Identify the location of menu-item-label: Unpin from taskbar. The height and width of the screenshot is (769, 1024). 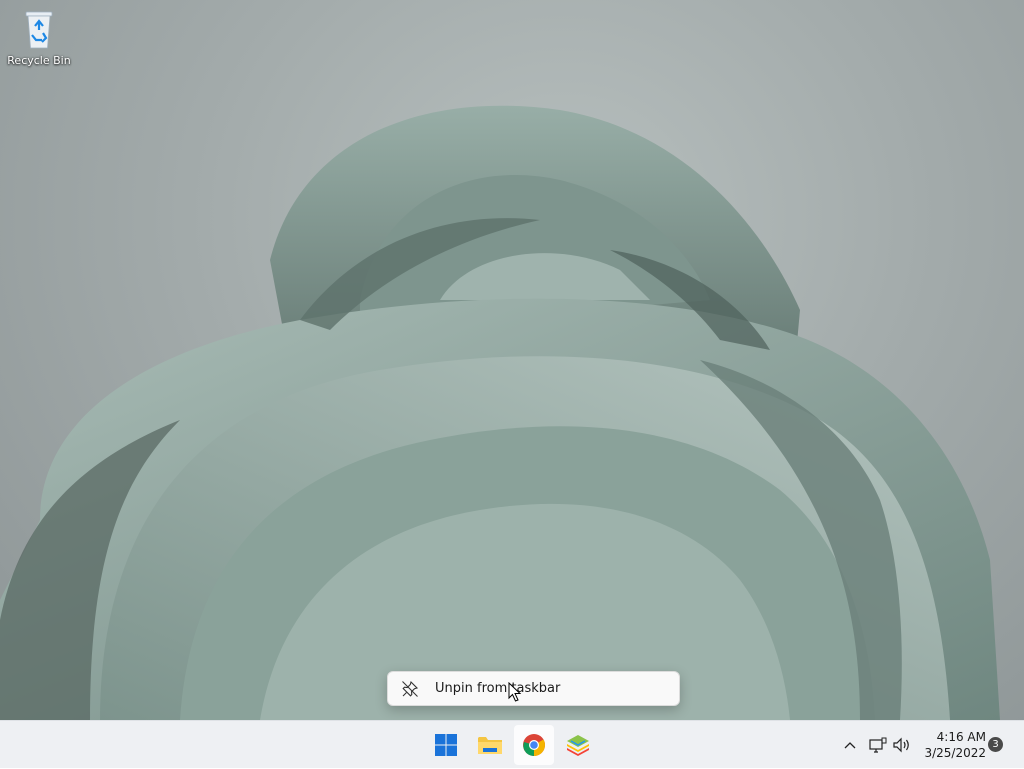
(498, 688).